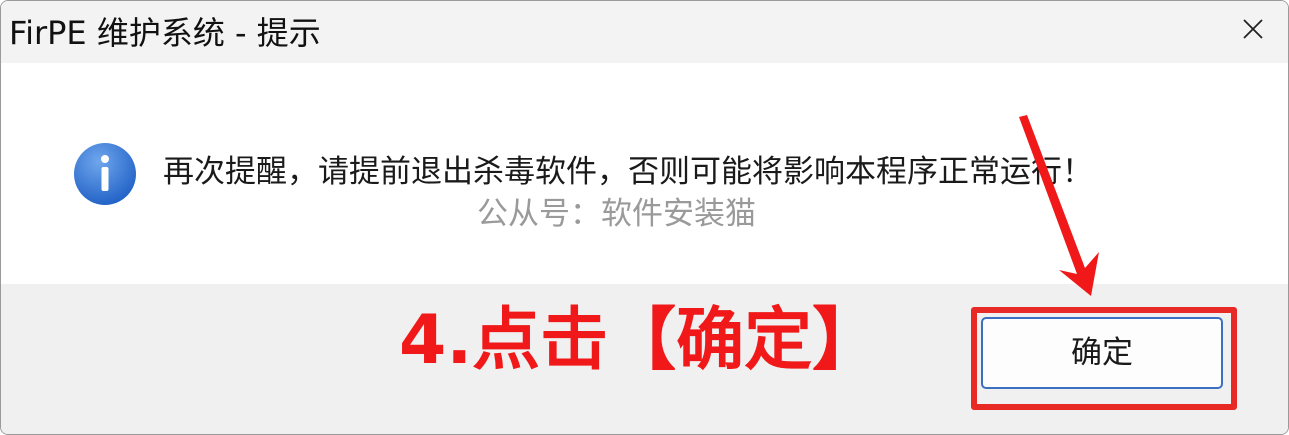 The height and width of the screenshot is (435, 1289). What do you see at coordinates (105, 174) in the screenshot?
I see `info-icon` at bounding box center [105, 174].